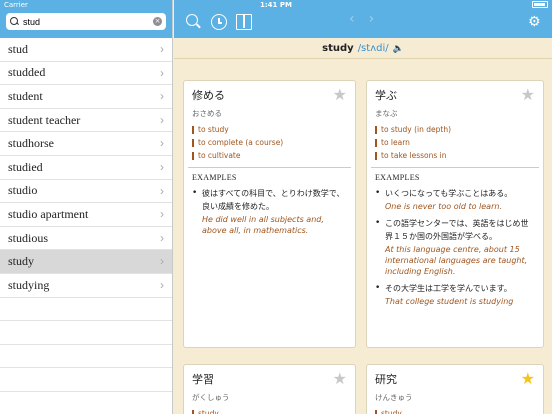 The width and height of the screenshot is (552, 414). Describe the element at coordinates (208, 411) in the screenshot. I see `definition-text: study` at that location.